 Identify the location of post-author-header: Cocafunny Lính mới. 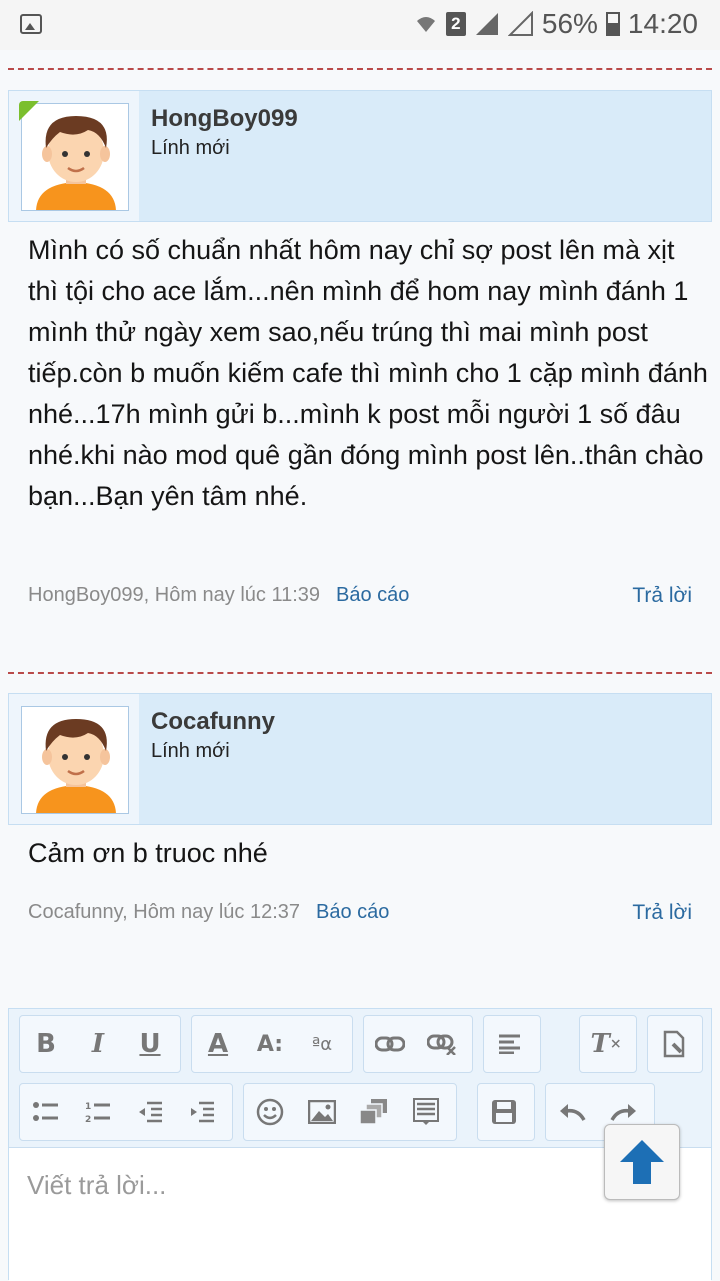
(360, 759).